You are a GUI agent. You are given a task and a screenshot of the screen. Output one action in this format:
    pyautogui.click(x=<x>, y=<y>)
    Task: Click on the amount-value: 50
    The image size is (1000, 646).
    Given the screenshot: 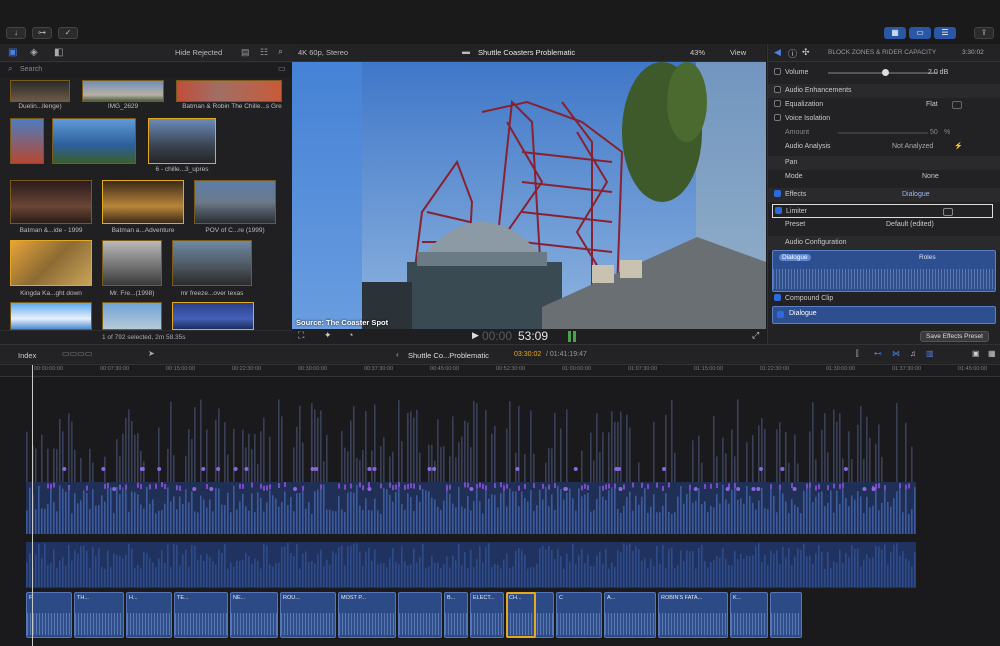 What is the action you would take?
    pyautogui.click(x=934, y=133)
    